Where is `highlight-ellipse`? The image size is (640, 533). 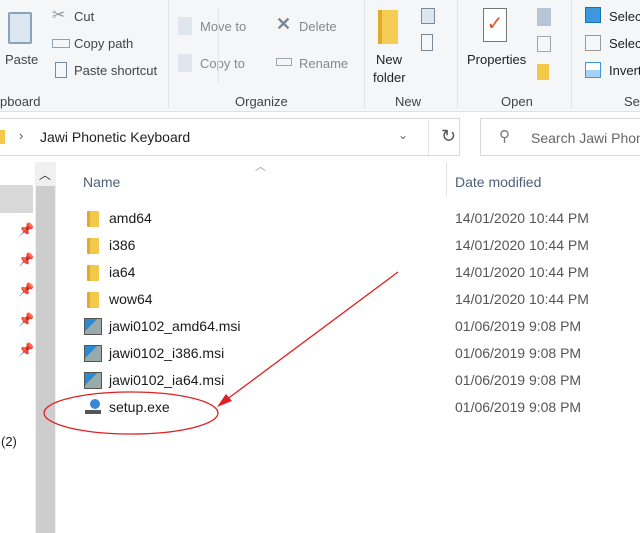
highlight-ellipse is located at coordinates (131, 413).